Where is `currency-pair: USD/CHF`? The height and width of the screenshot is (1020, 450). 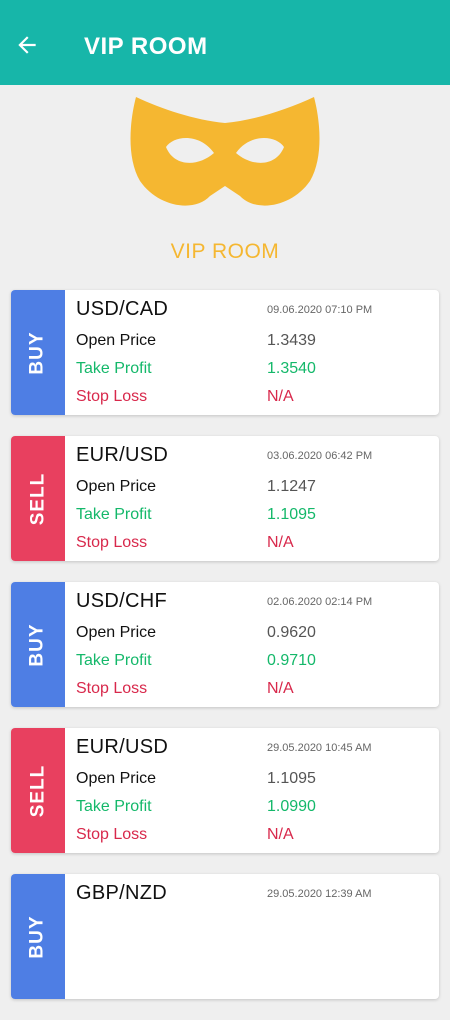 currency-pair: USD/CHF is located at coordinates (121, 601).